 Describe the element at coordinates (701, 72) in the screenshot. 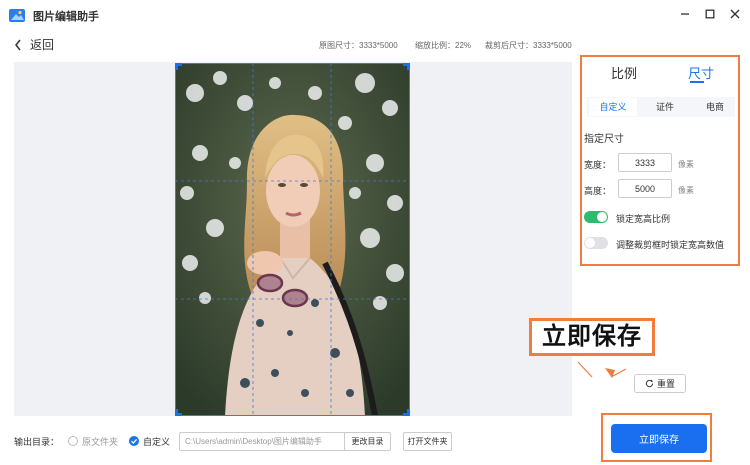

I see `tab-size: 尺寸` at that location.